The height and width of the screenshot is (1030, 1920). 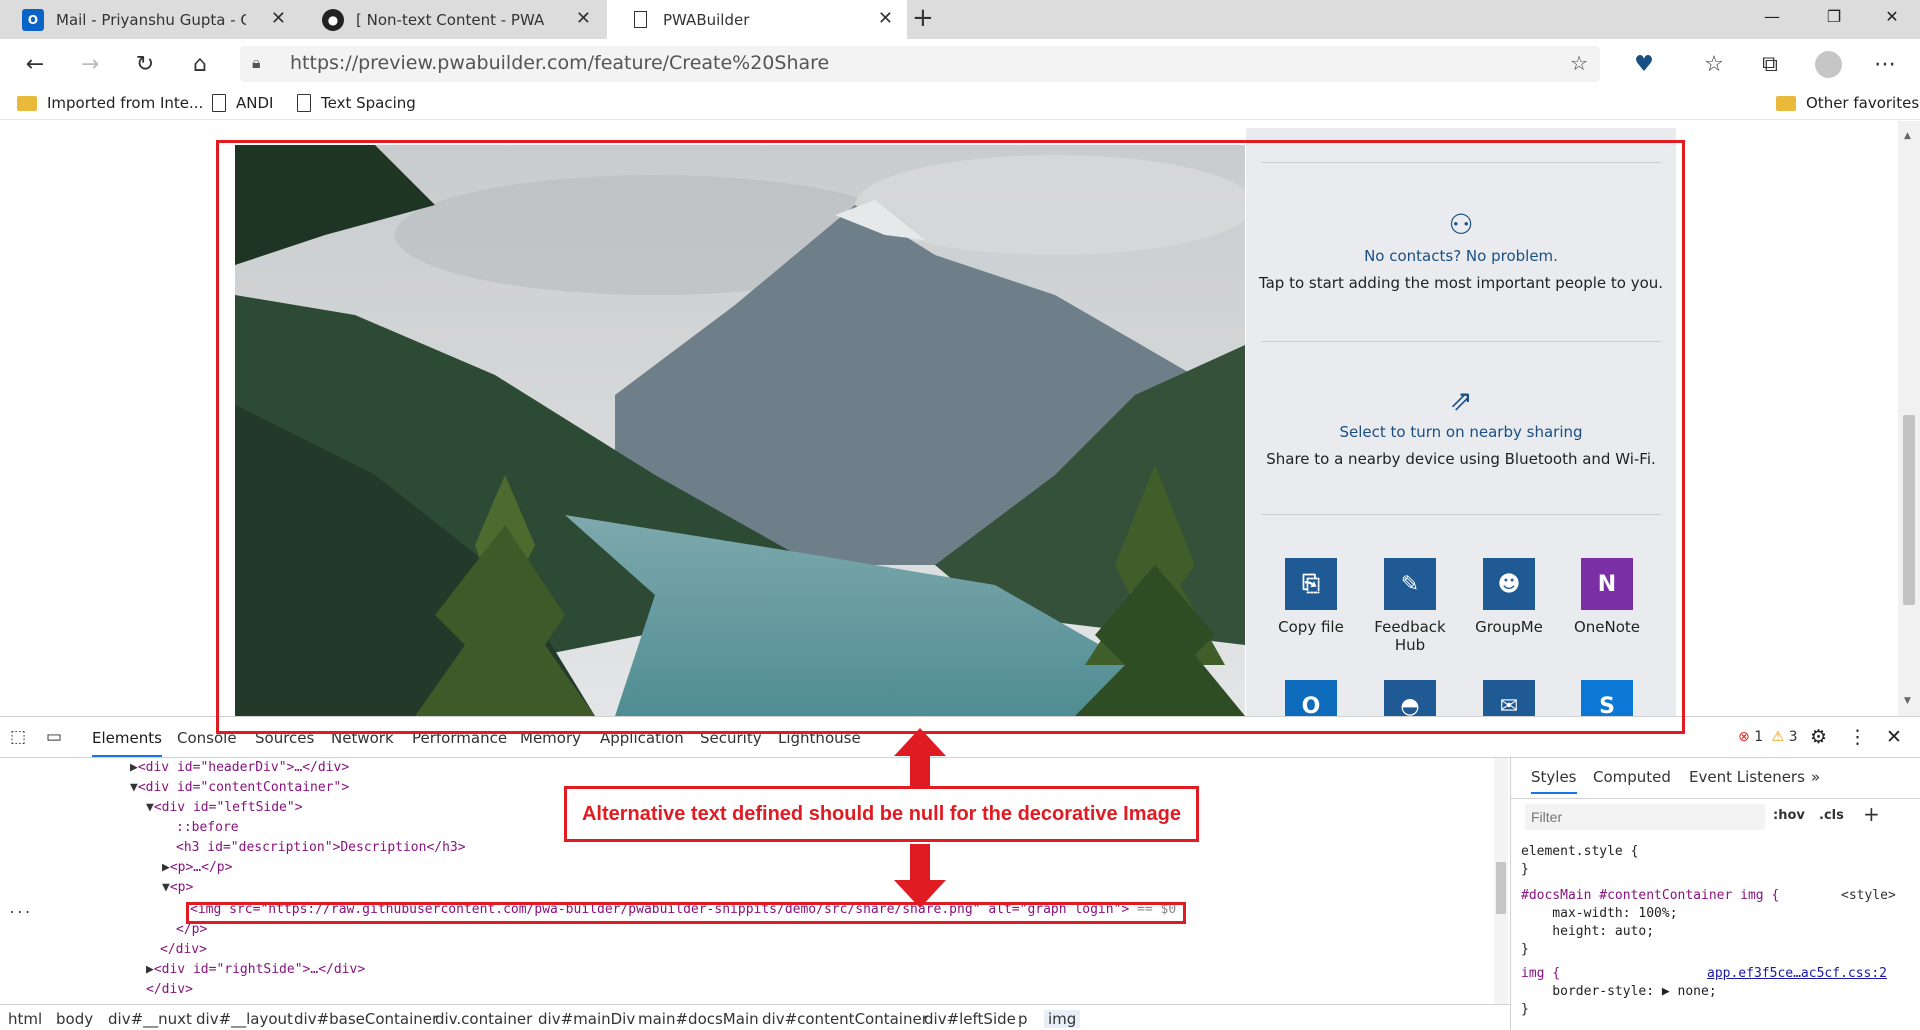 What do you see at coordinates (1834, 16) in the screenshot?
I see `maximize-button: ❐` at bounding box center [1834, 16].